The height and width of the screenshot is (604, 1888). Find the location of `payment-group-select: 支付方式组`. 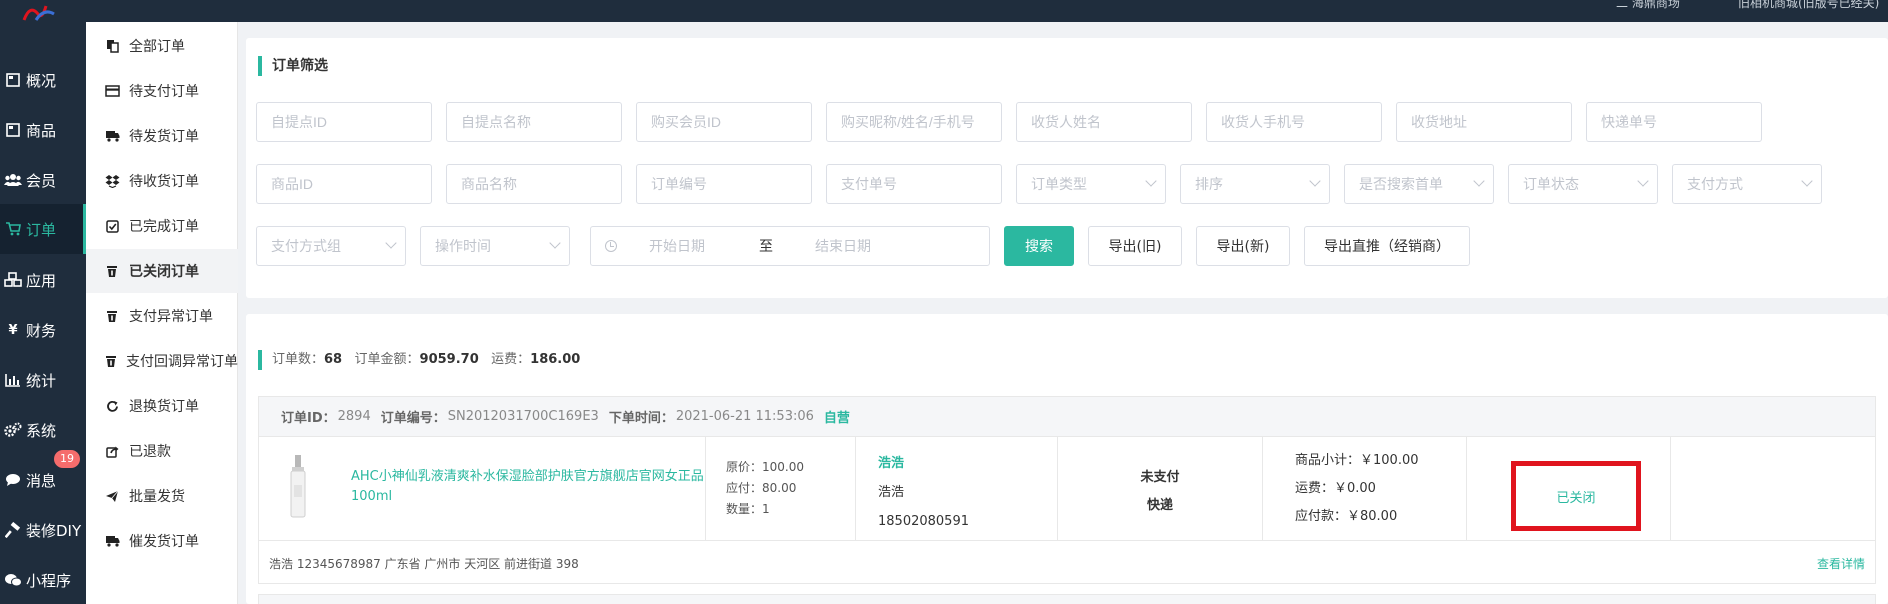

payment-group-select: 支付方式组 is located at coordinates (331, 246).